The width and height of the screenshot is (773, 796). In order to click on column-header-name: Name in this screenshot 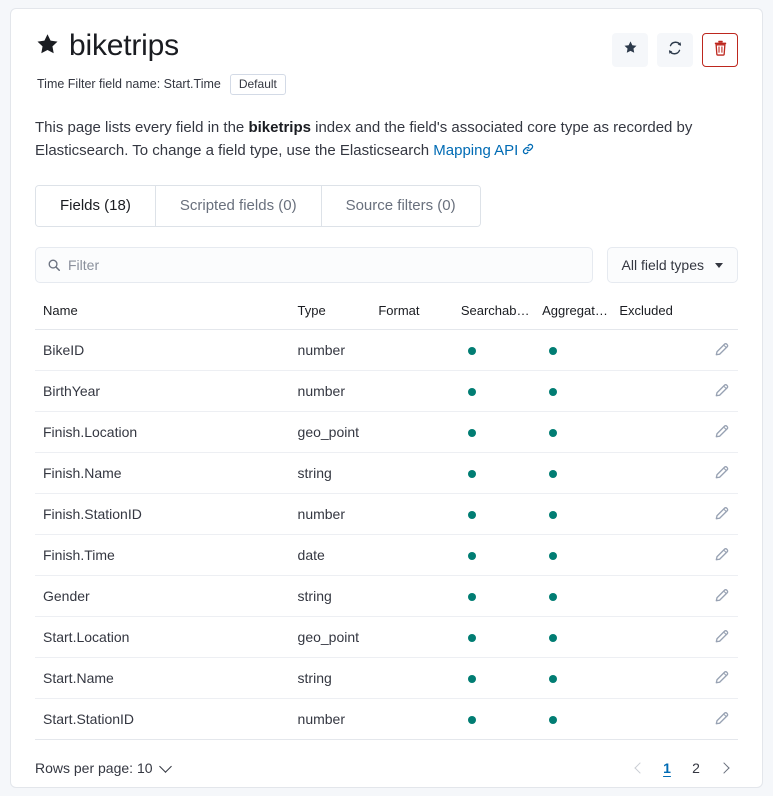, I will do `click(166, 316)`.